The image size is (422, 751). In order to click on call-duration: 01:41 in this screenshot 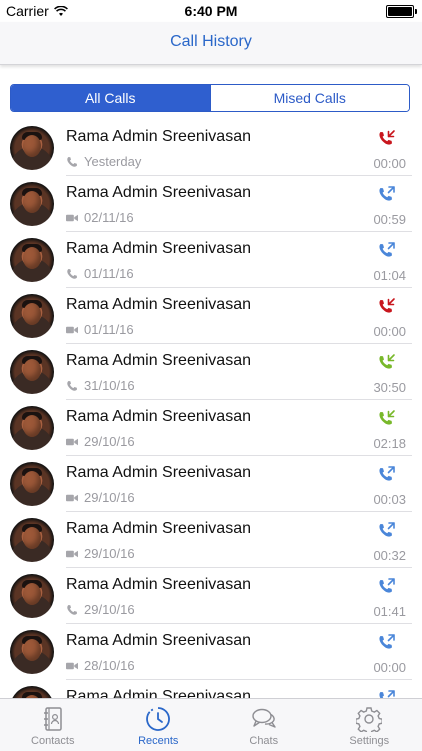, I will do `click(389, 611)`.